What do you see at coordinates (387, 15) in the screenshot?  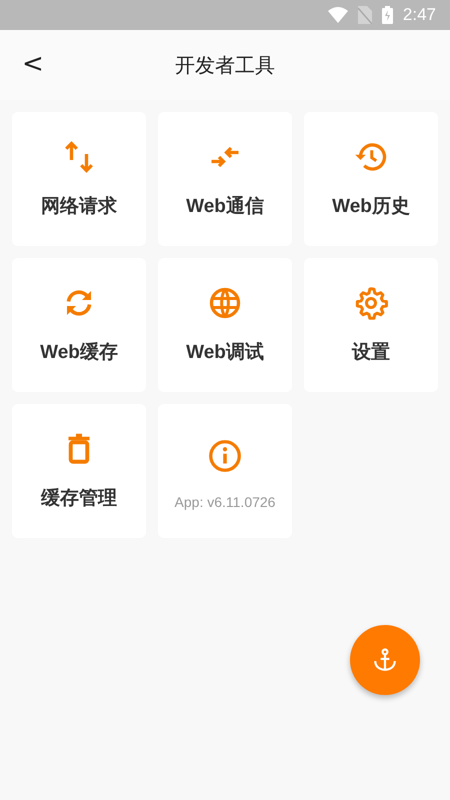 I see `battery-charging-icon` at bounding box center [387, 15].